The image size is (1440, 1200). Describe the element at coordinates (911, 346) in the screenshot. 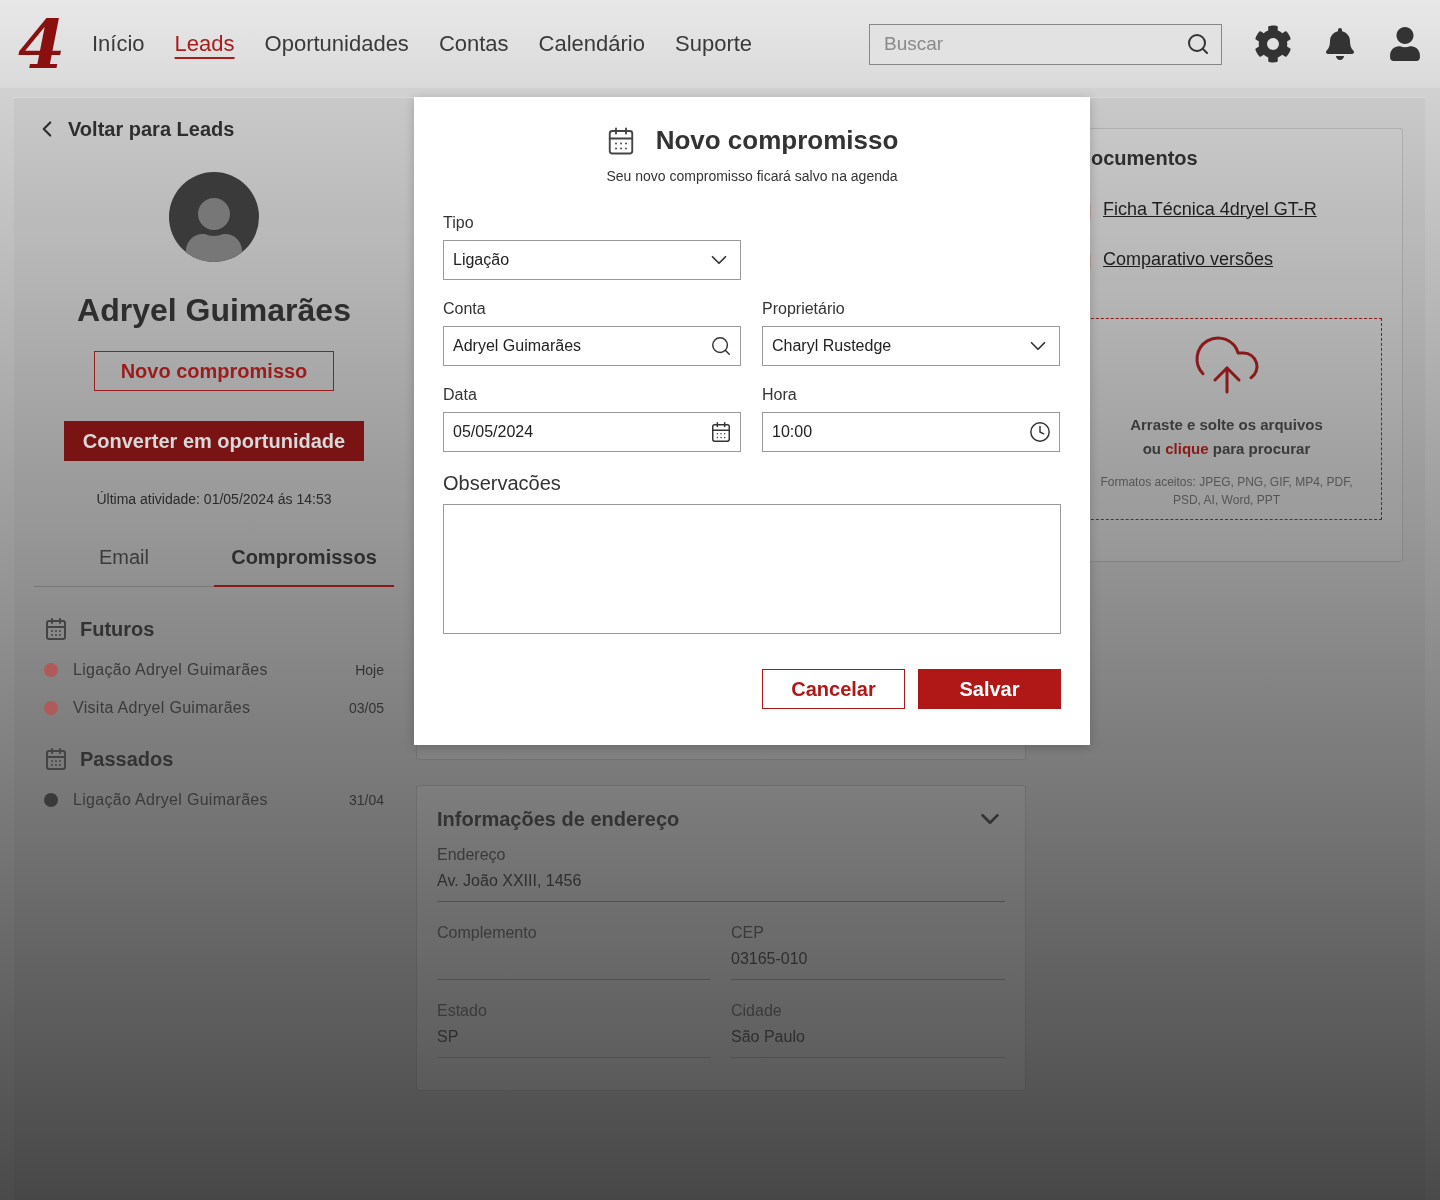

I see `dropdown: Charyl Rustedge` at that location.